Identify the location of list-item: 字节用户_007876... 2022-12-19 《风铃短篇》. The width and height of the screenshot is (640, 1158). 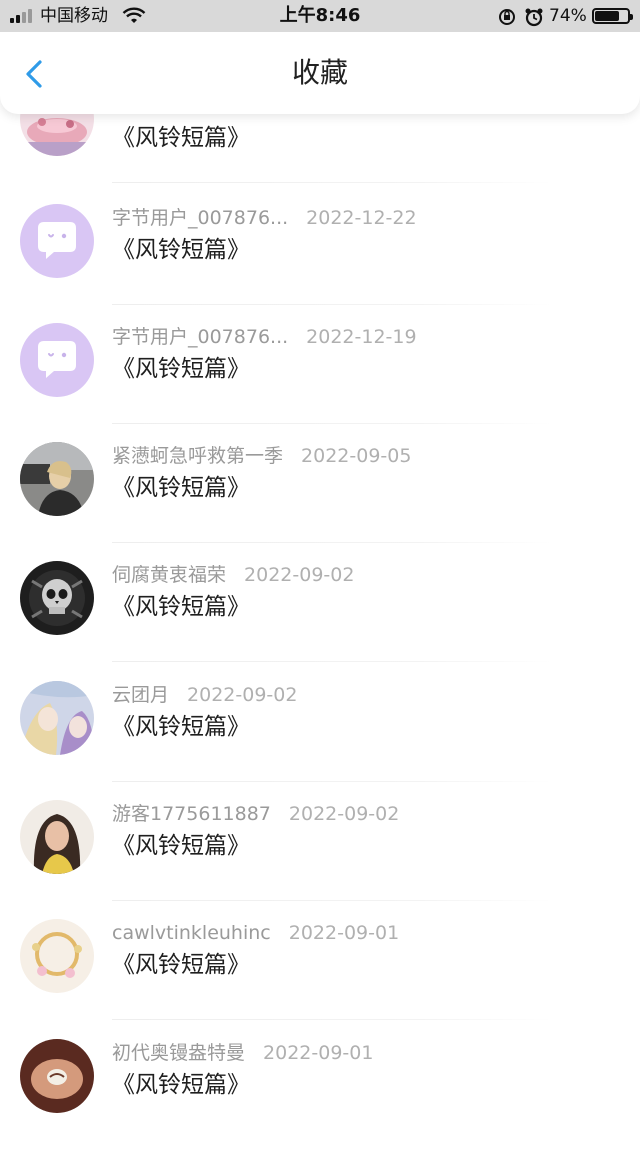
(320, 382).